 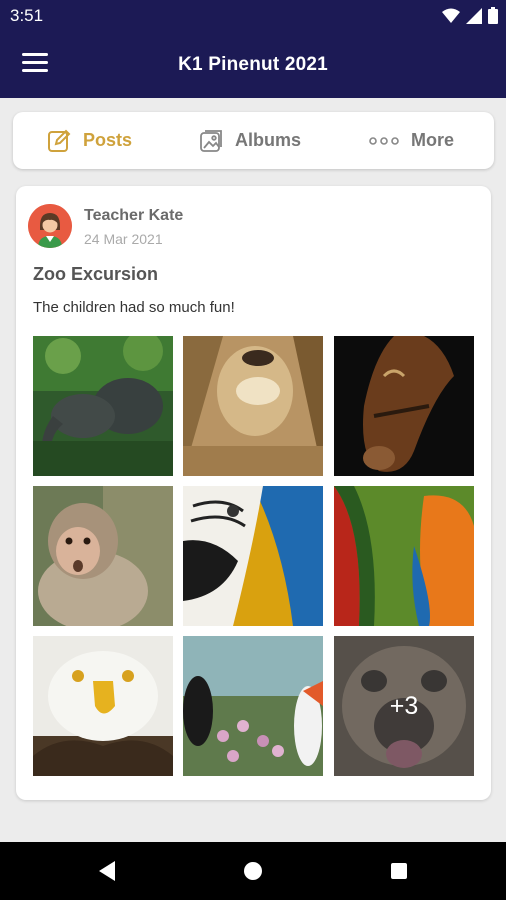 What do you see at coordinates (399, 871) in the screenshot?
I see `recents-icon` at bounding box center [399, 871].